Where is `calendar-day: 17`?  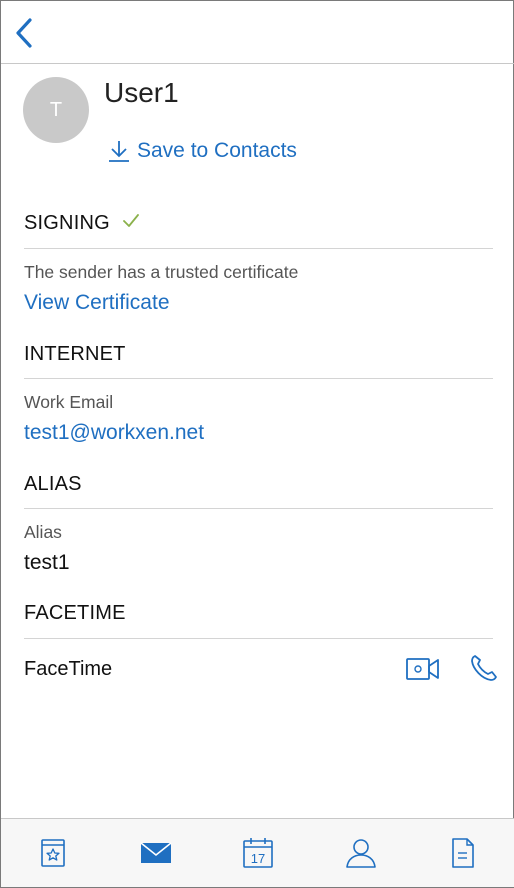 calendar-day: 17 is located at coordinates (258, 858).